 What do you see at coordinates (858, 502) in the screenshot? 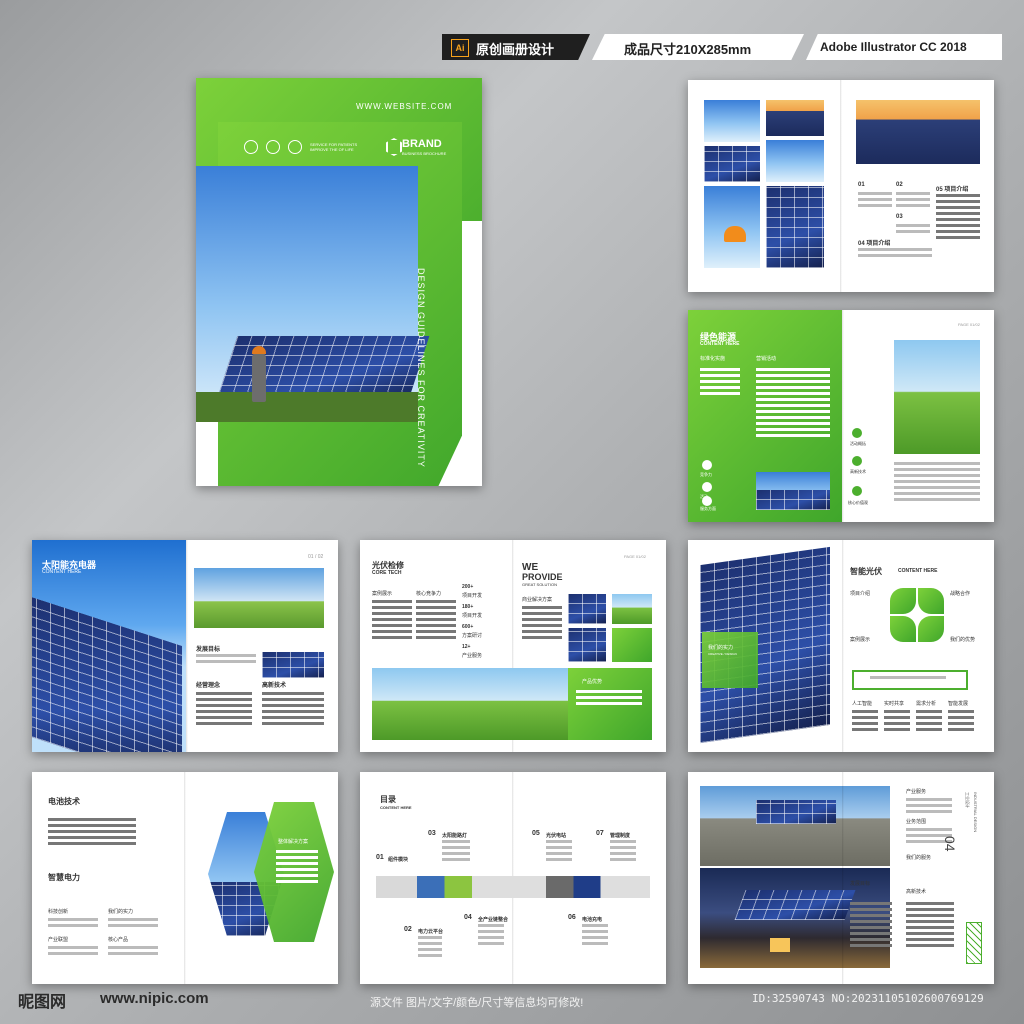
I see `s2-item-3: 核心价值观` at bounding box center [858, 502].